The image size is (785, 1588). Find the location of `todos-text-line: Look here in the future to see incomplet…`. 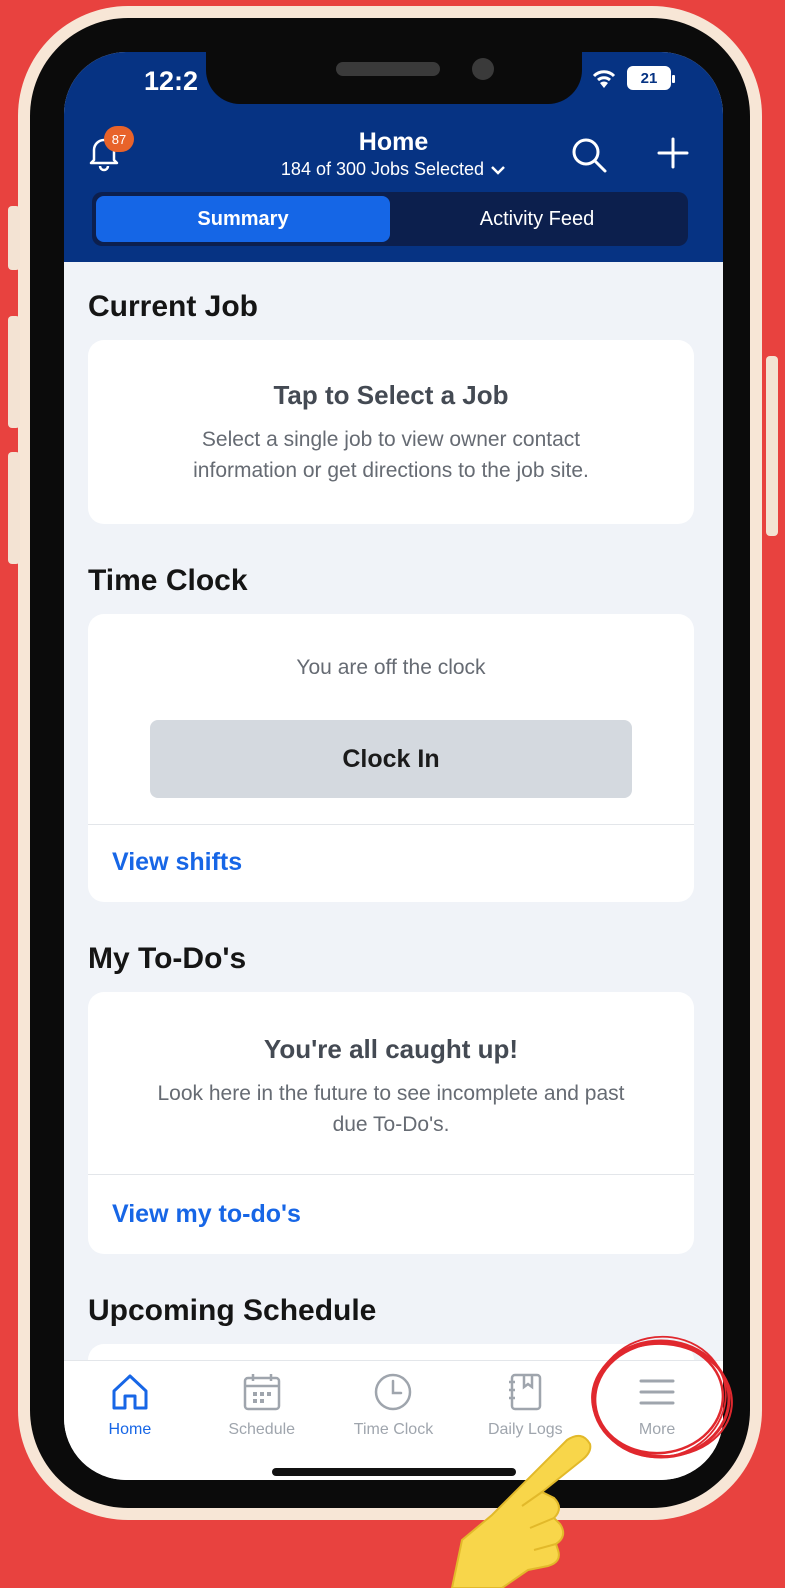

todos-text-line: Look here in the future to see incomplet… is located at coordinates (391, 1093).